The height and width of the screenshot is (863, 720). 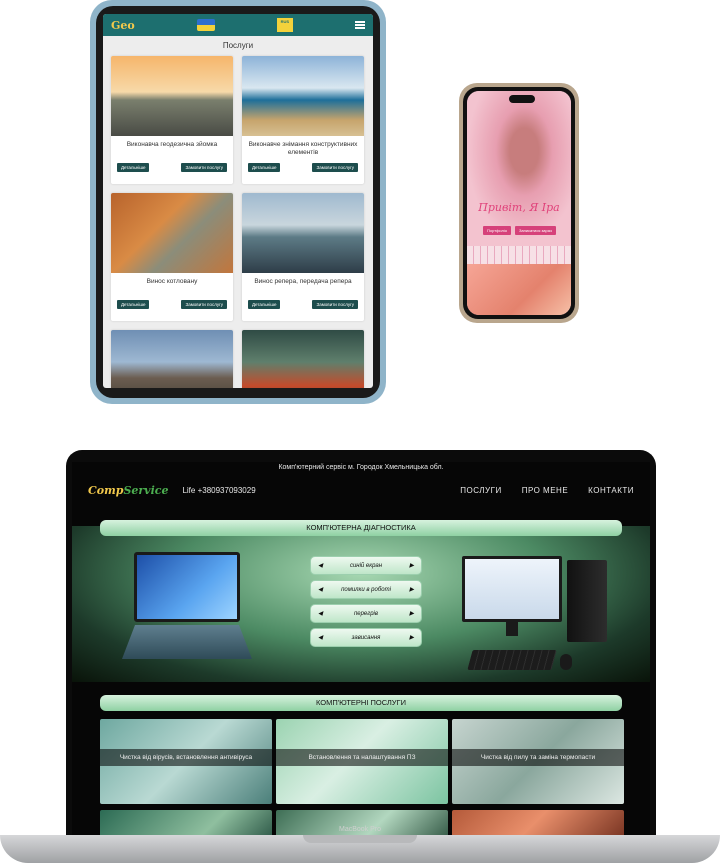 I want to click on service-title: Винос котловану, so click(x=172, y=281).